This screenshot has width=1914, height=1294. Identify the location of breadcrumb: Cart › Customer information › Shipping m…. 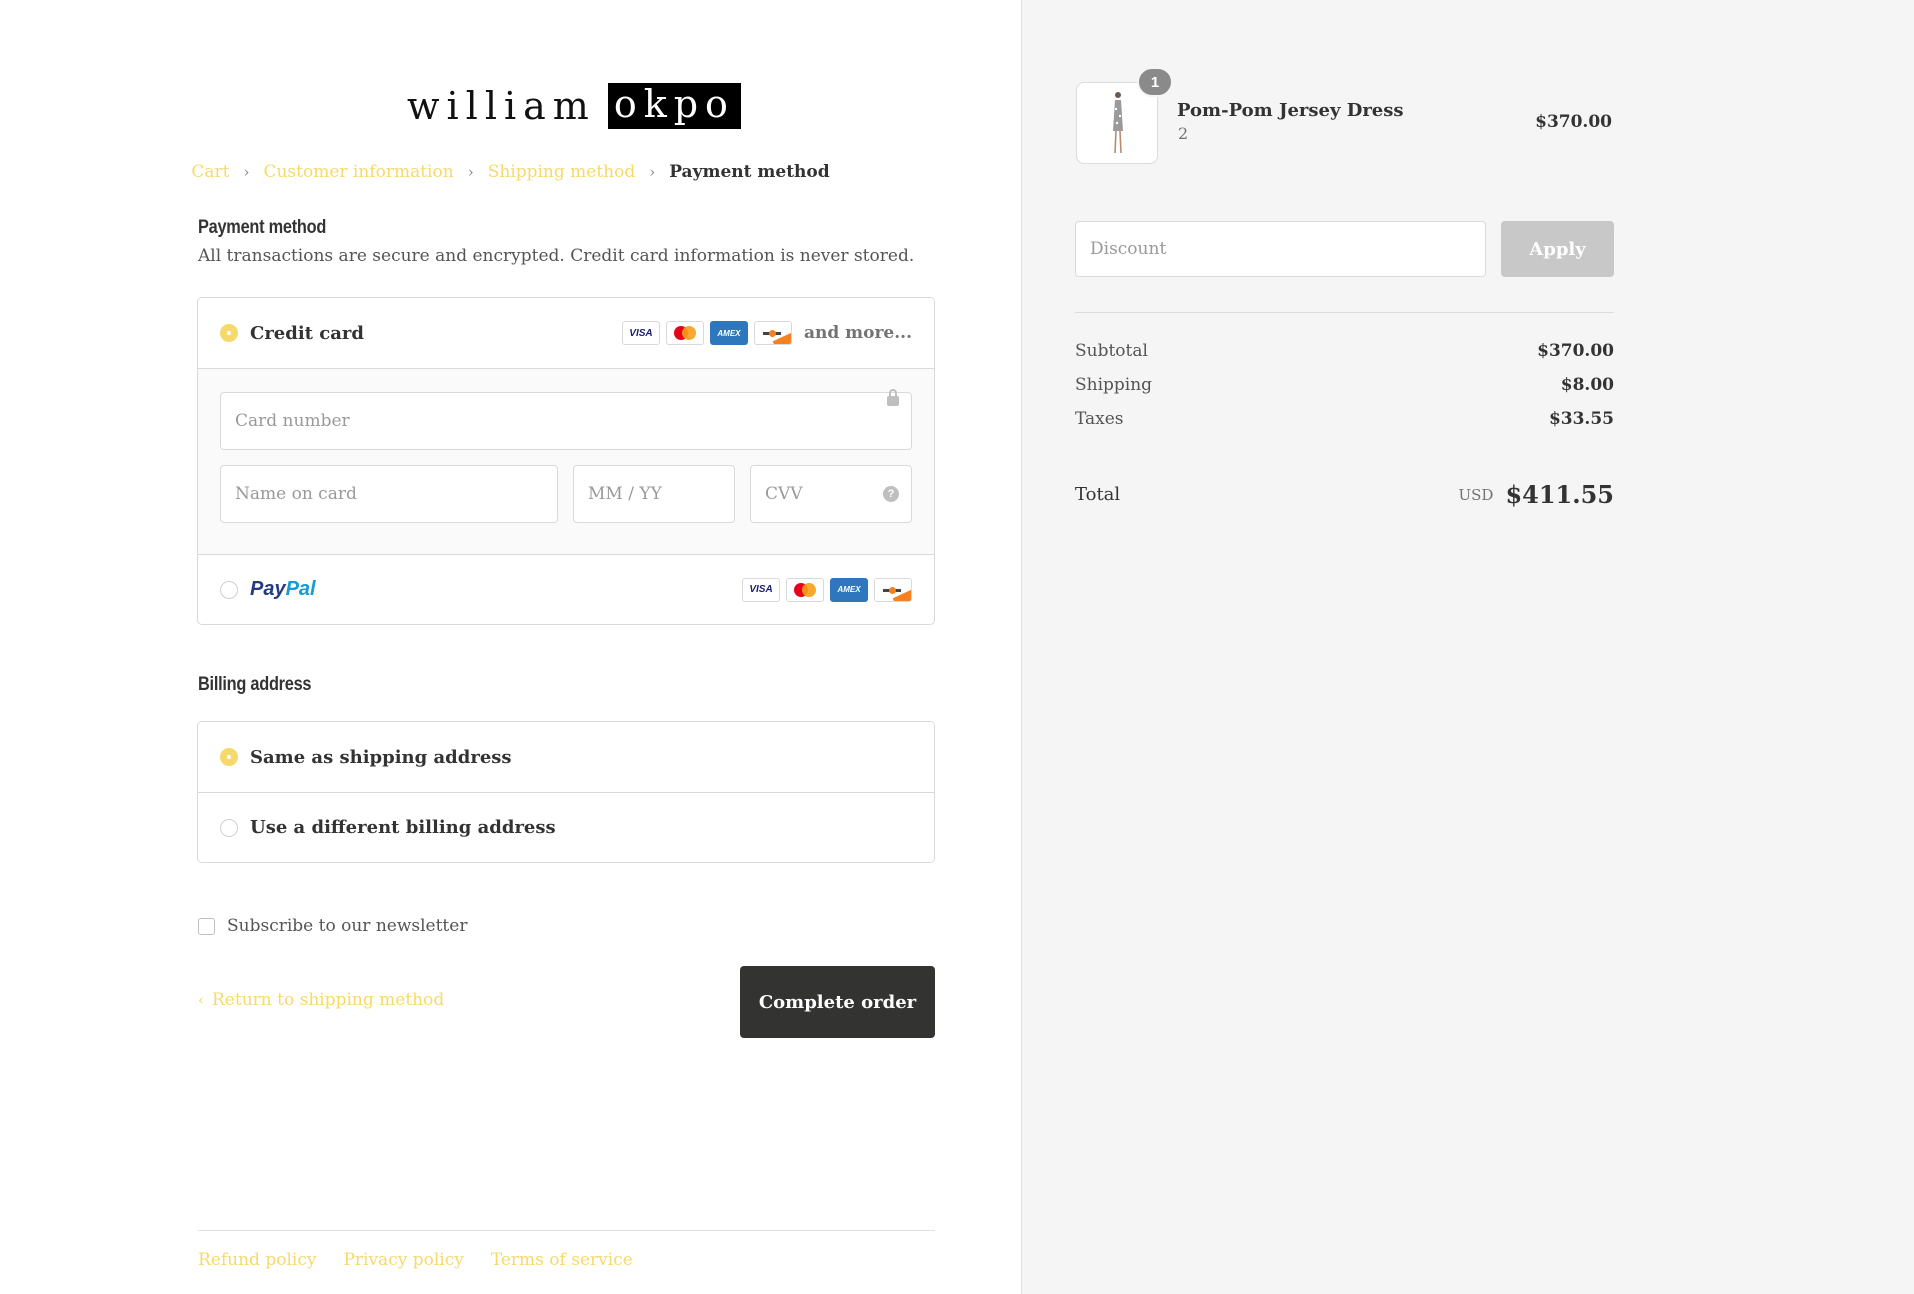
(510, 172).